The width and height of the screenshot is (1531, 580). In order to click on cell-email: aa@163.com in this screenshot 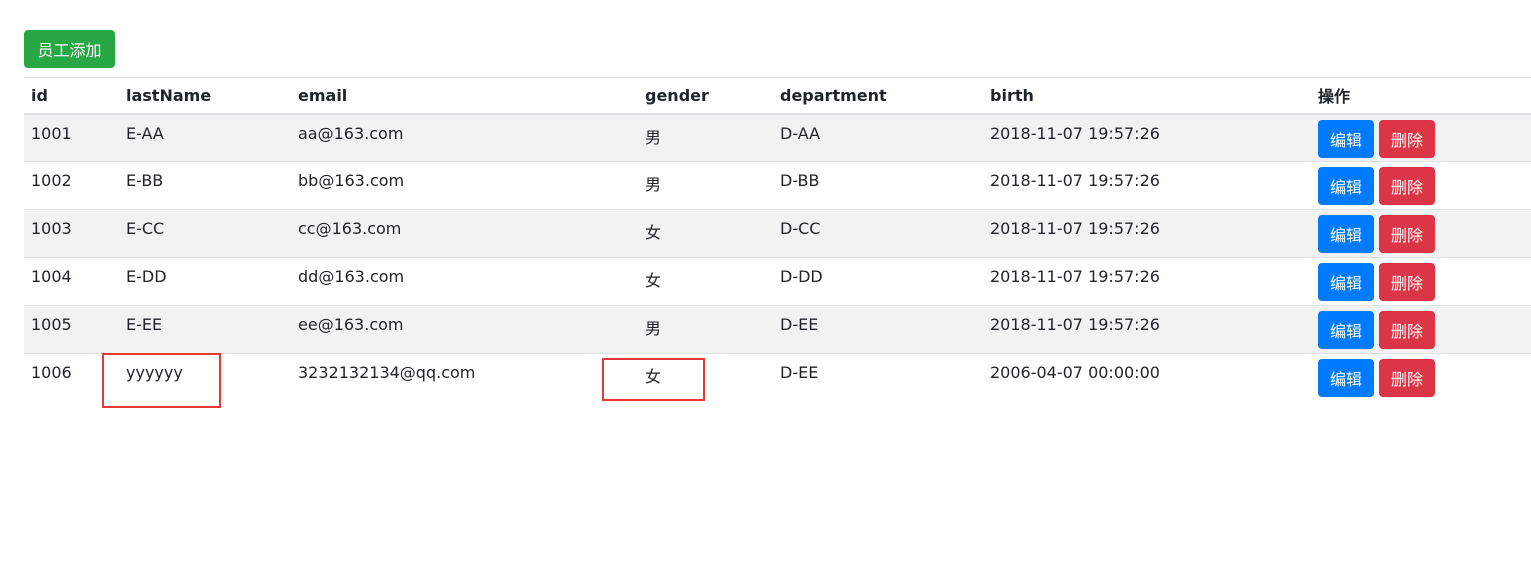, I will do `click(464, 137)`.